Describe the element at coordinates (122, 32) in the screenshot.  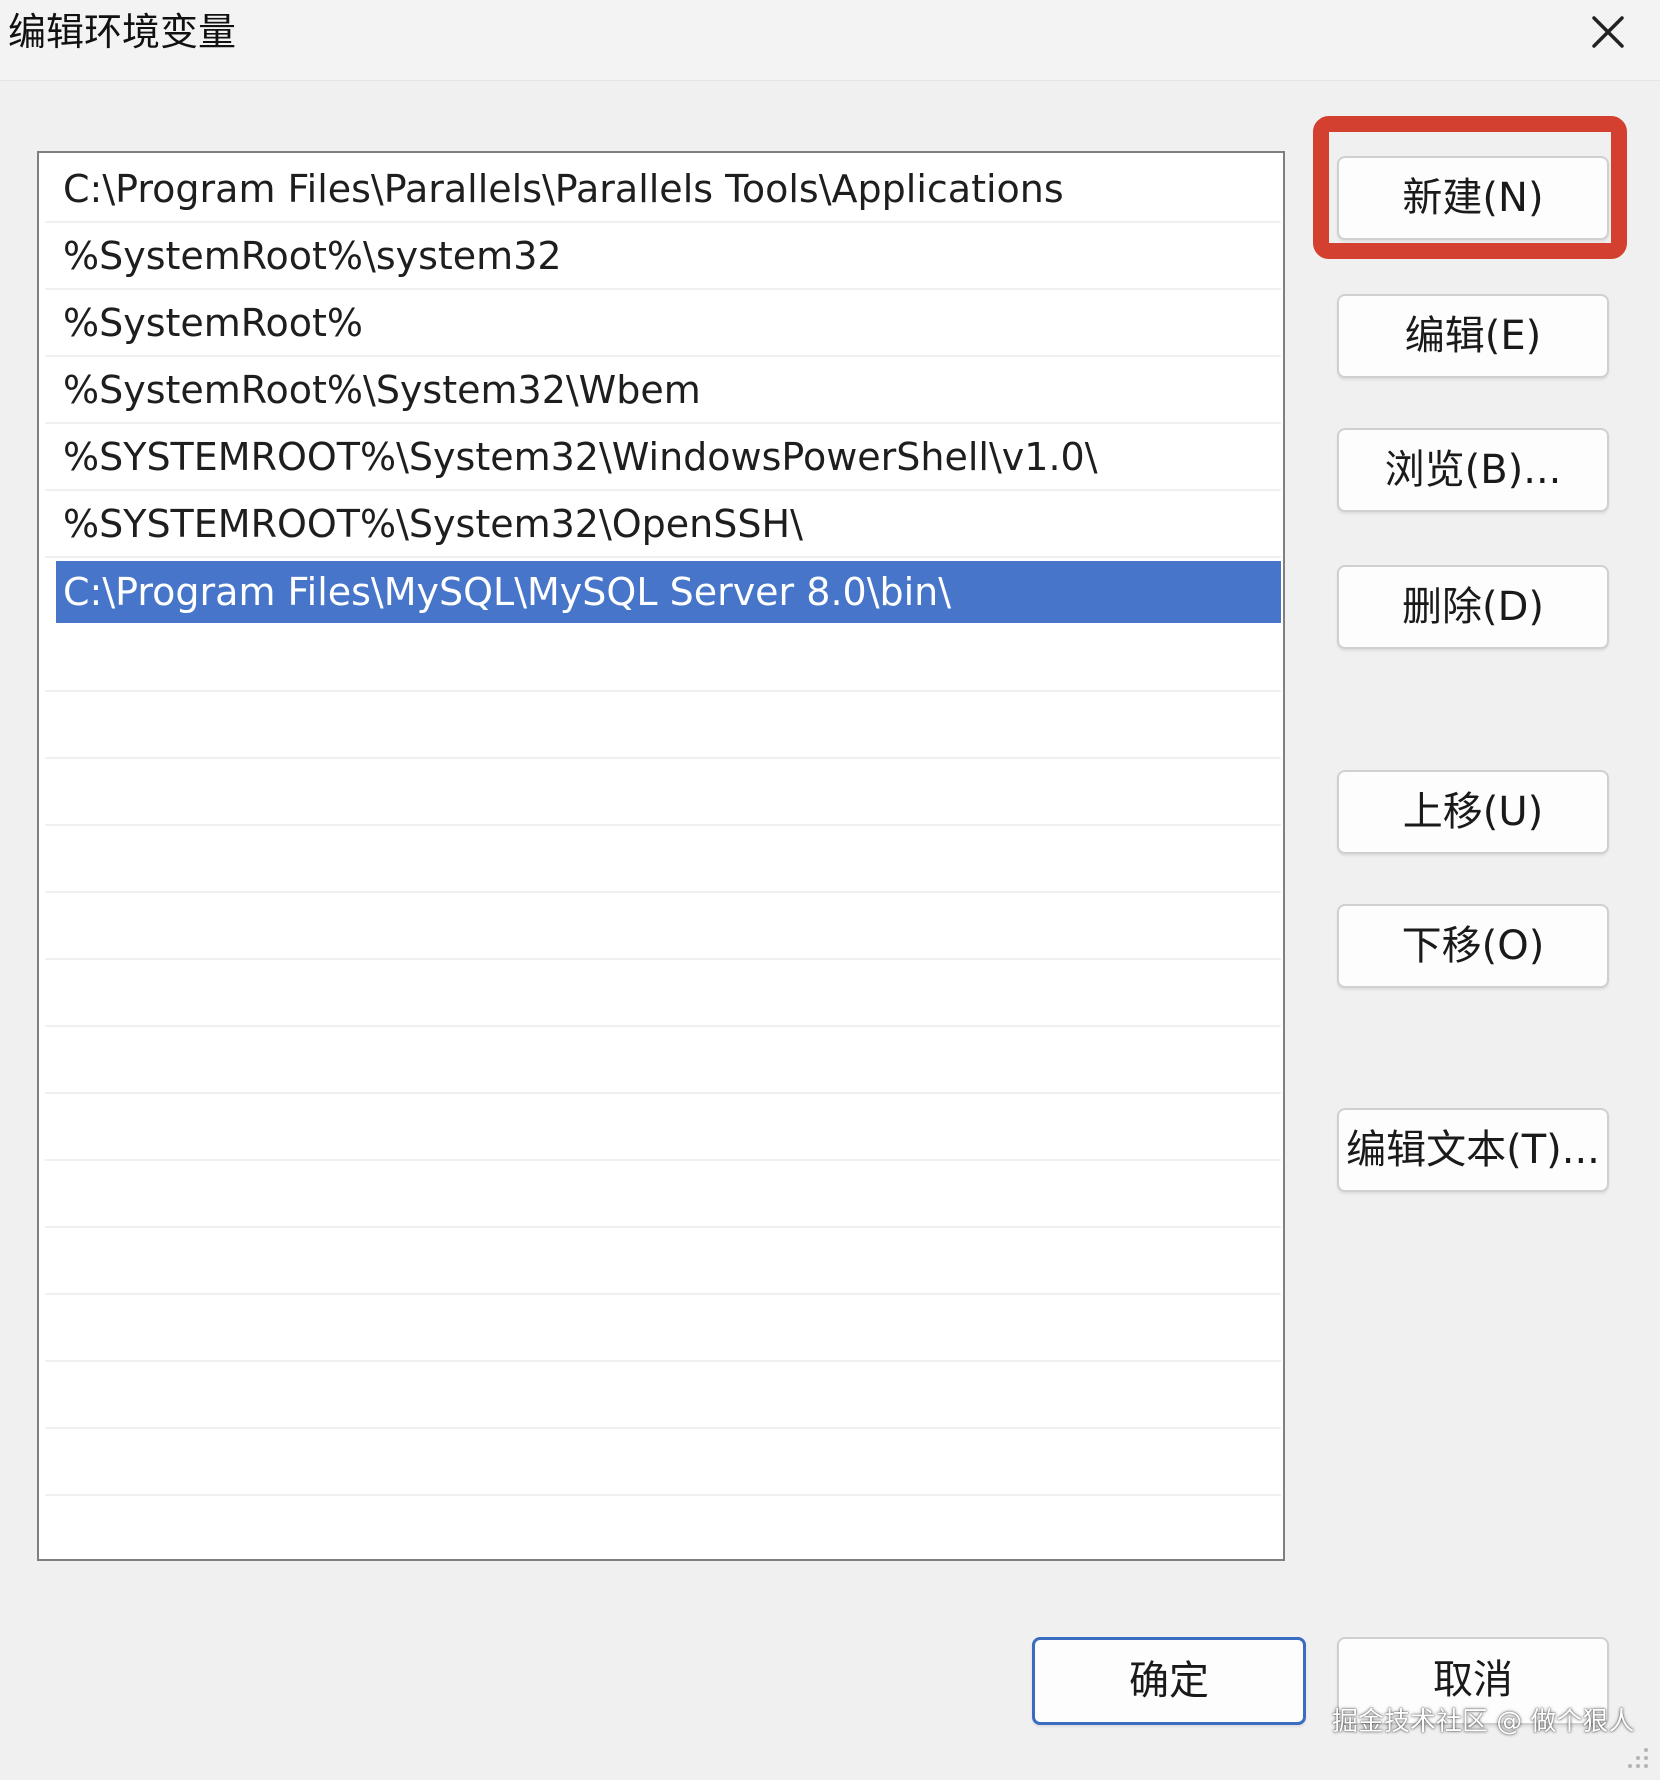
I see `dialog-title: 编辑环境变量` at that location.